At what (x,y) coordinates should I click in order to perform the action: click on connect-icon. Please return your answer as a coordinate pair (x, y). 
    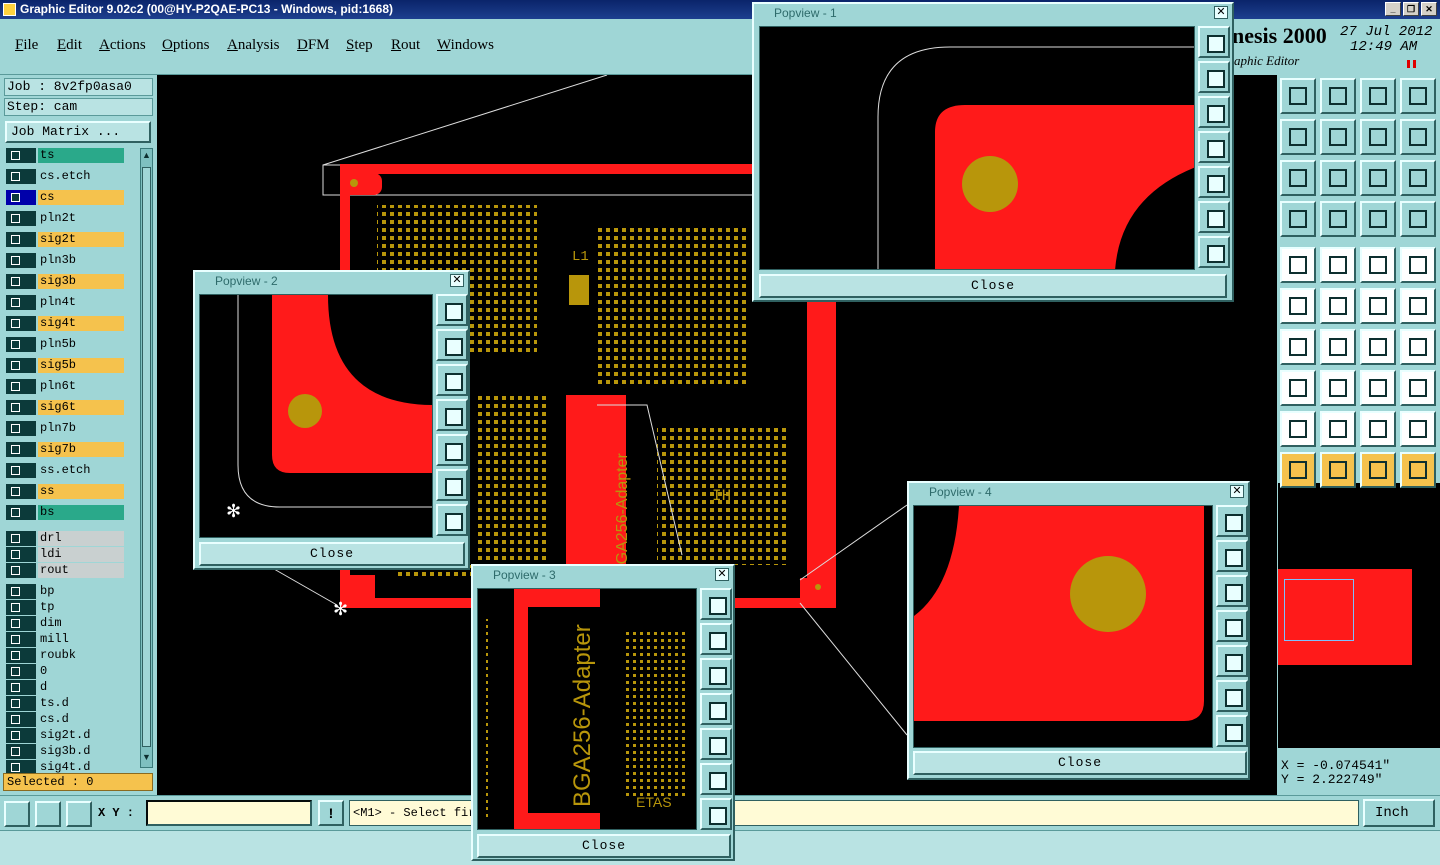
    Looking at the image, I should click on (1298, 388).